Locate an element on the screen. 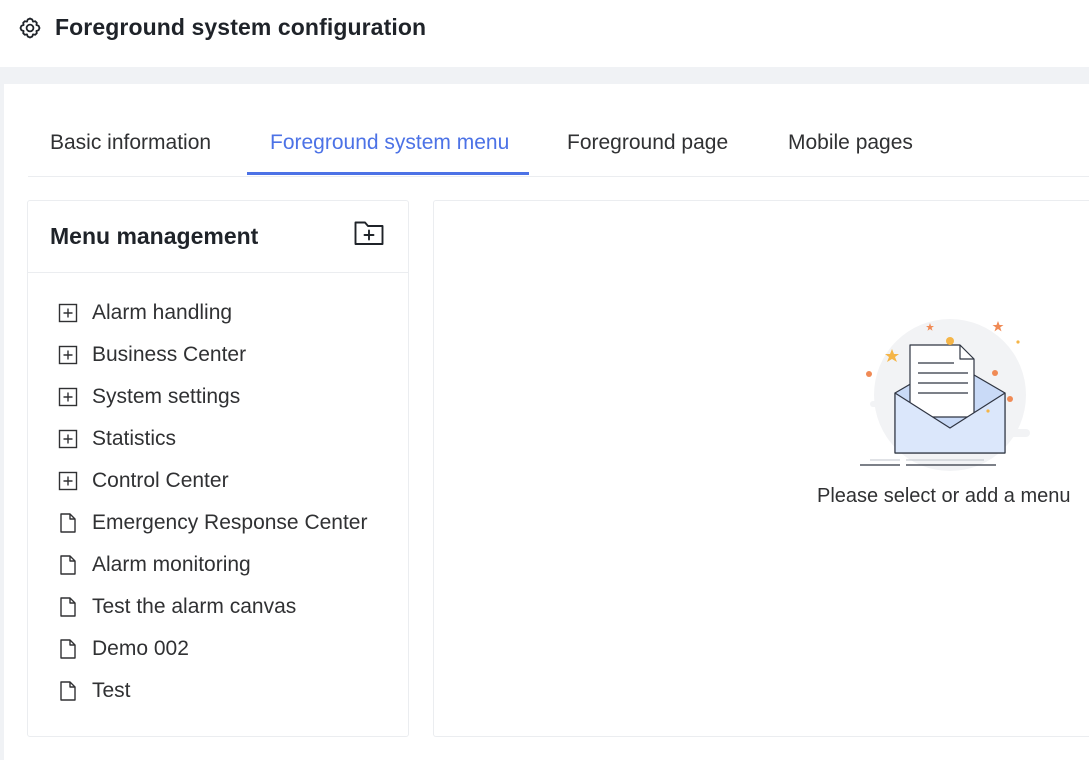 The image size is (1089, 760). tree-item-system-settings: System settings is located at coordinates (228, 397).